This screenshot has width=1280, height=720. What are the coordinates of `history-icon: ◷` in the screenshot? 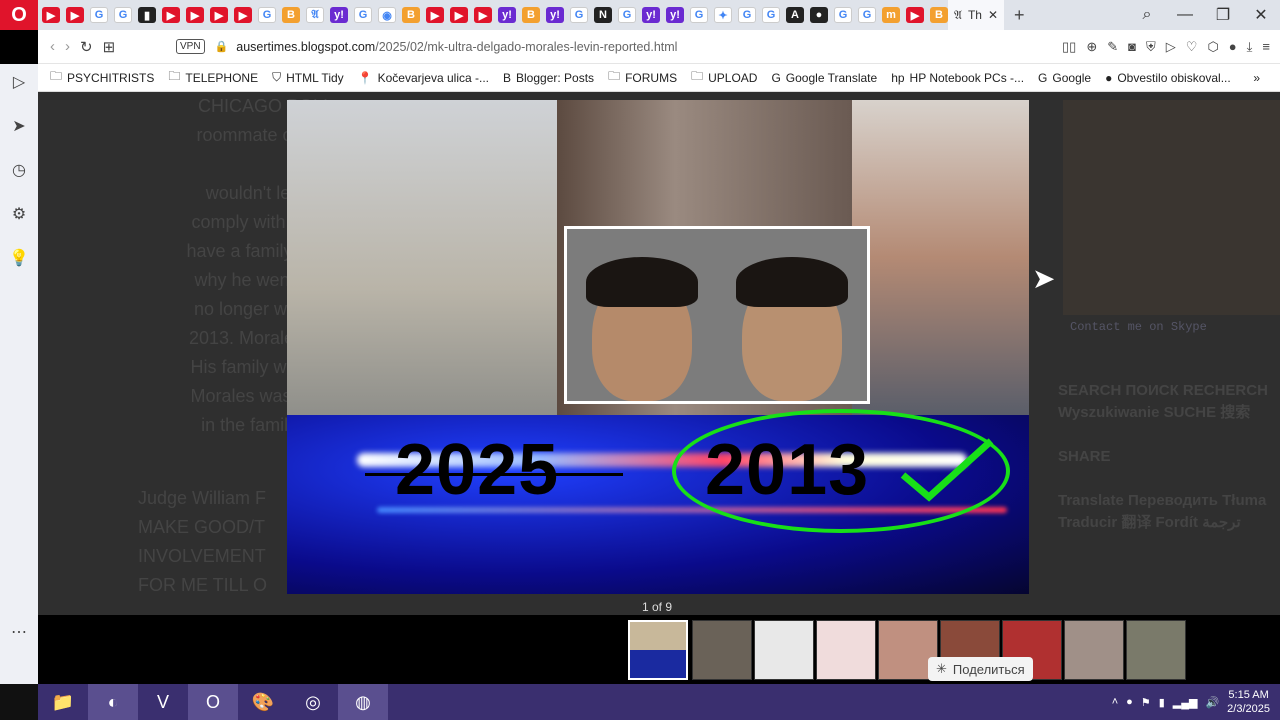 It's located at (19, 170).